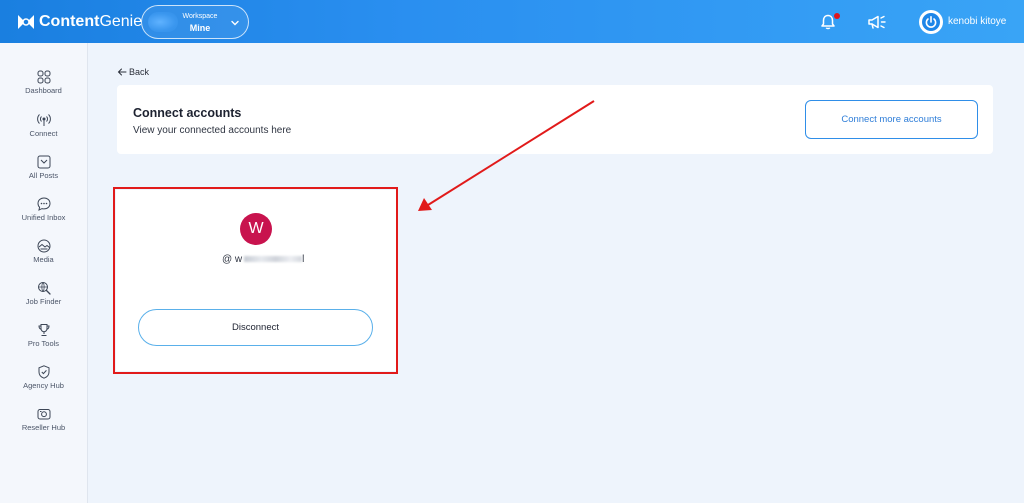  I want to click on grid-icon, so click(43, 77).